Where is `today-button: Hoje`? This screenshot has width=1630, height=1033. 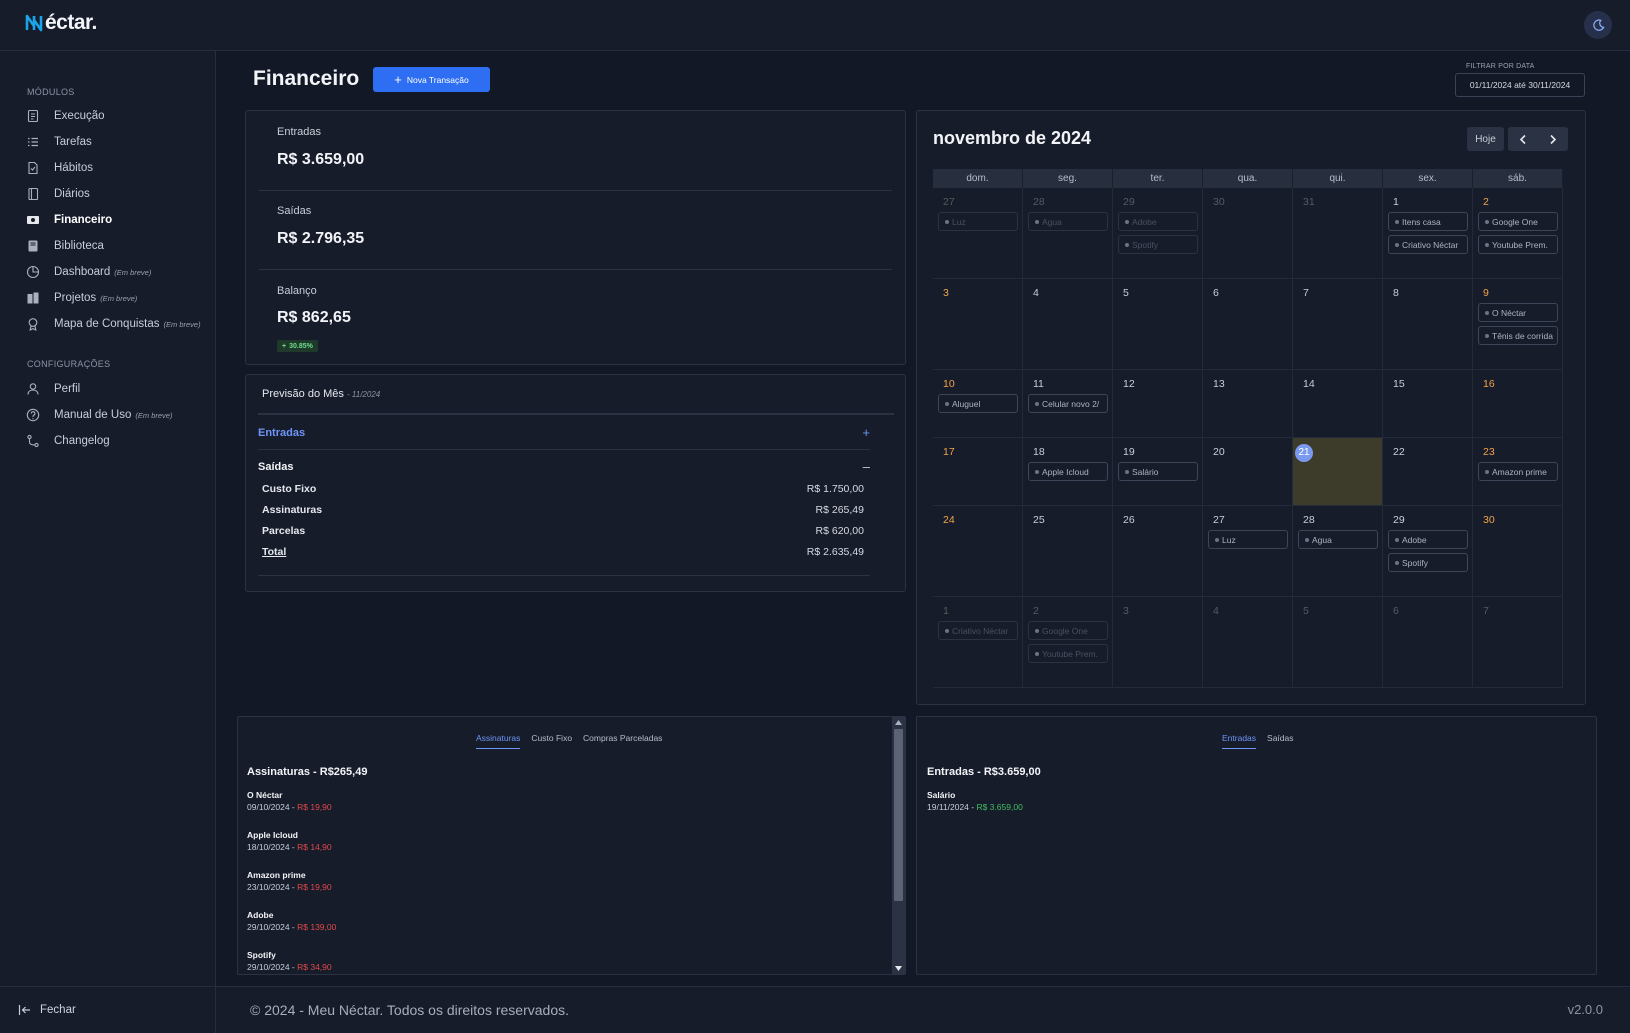
today-button: Hoje is located at coordinates (1485, 139).